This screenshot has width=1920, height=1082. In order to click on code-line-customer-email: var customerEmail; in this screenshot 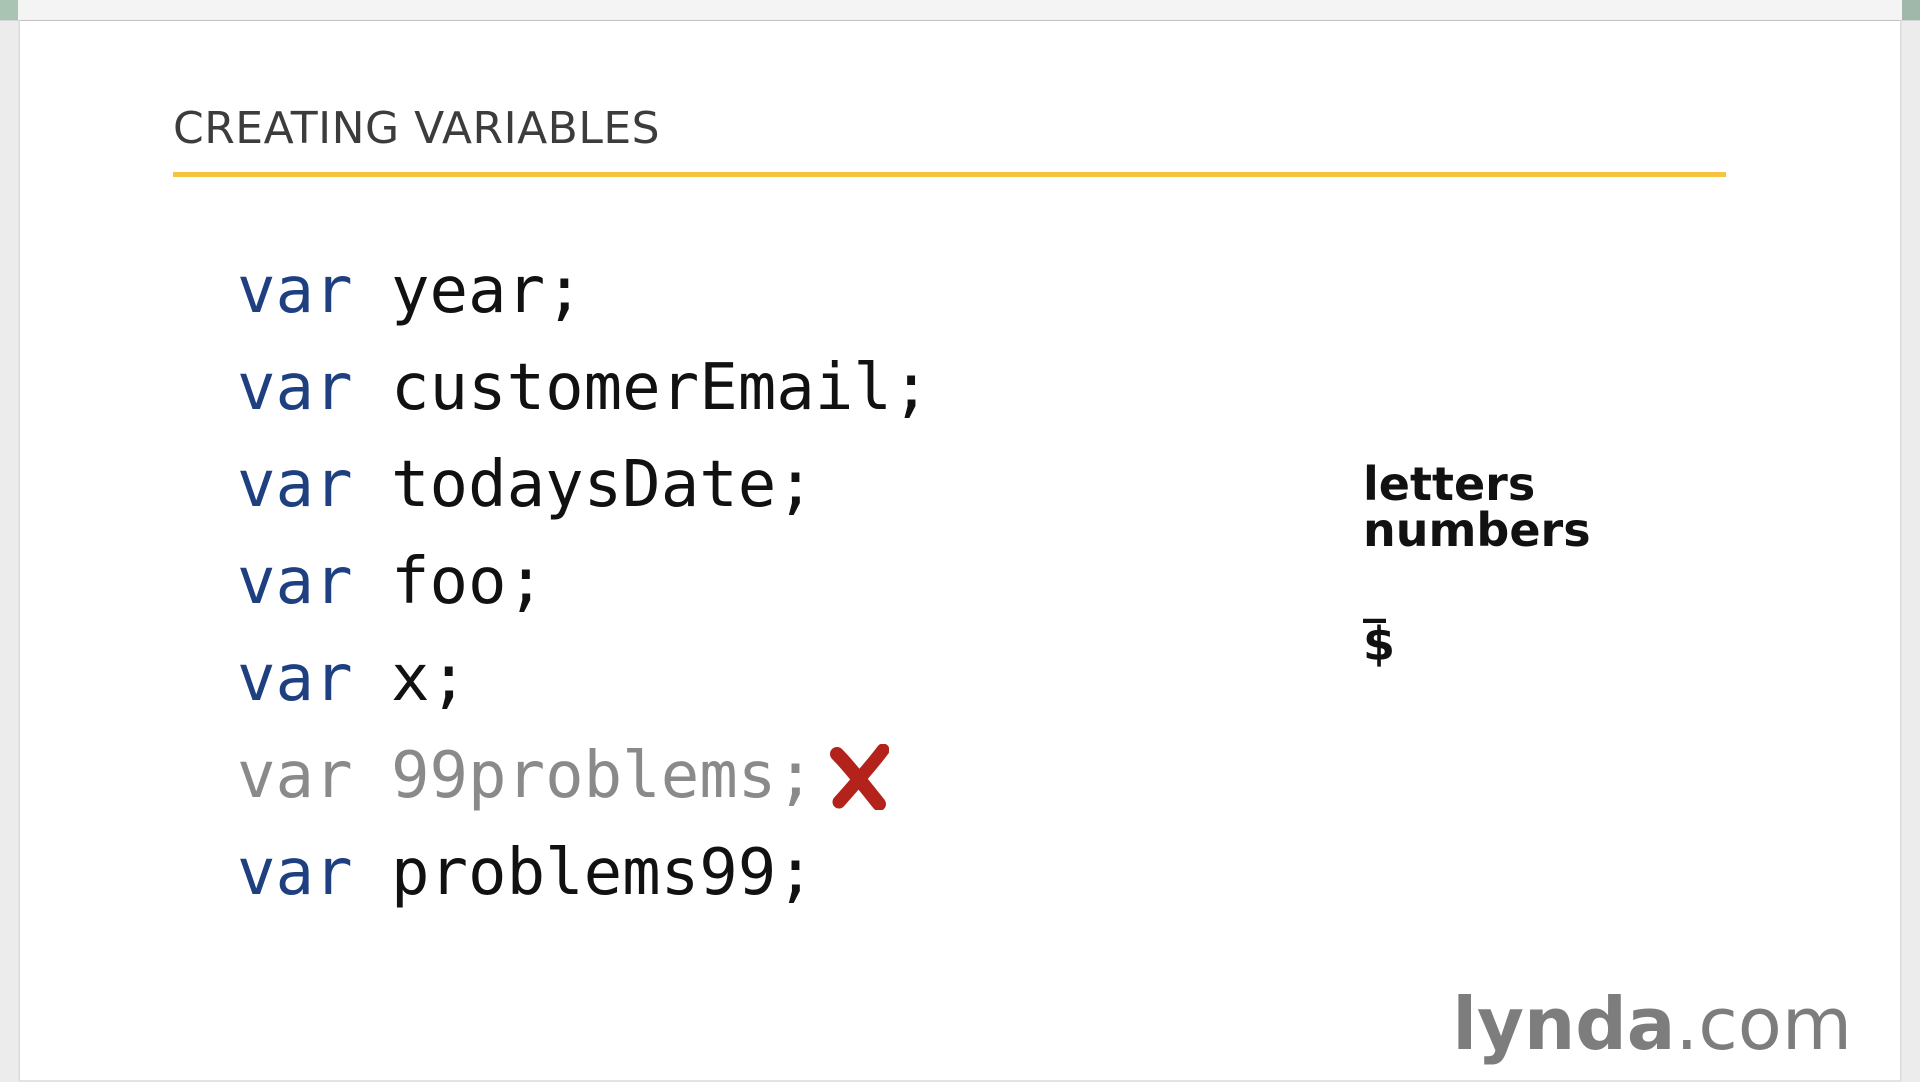, I will do `click(583, 388)`.